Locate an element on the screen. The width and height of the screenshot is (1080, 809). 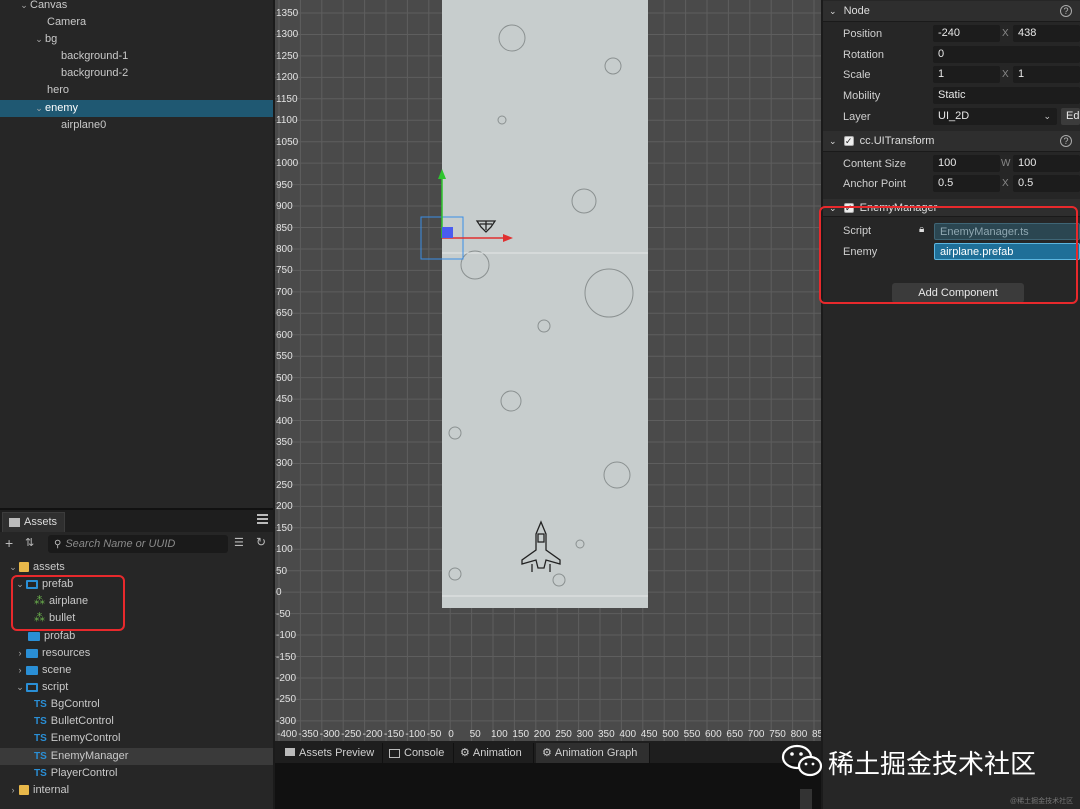
anchor-y-field: 0.5 is located at coordinates (1046, 183).